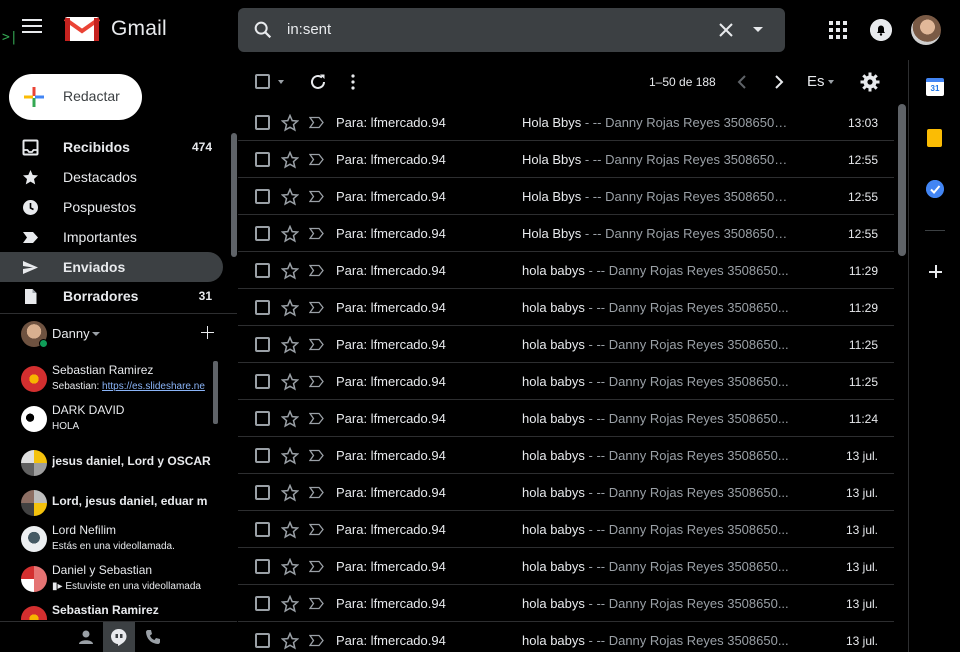 The height and width of the screenshot is (652, 960). Describe the element at coordinates (758, 29) in the screenshot. I see `search-options-dropdown-icon` at that location.